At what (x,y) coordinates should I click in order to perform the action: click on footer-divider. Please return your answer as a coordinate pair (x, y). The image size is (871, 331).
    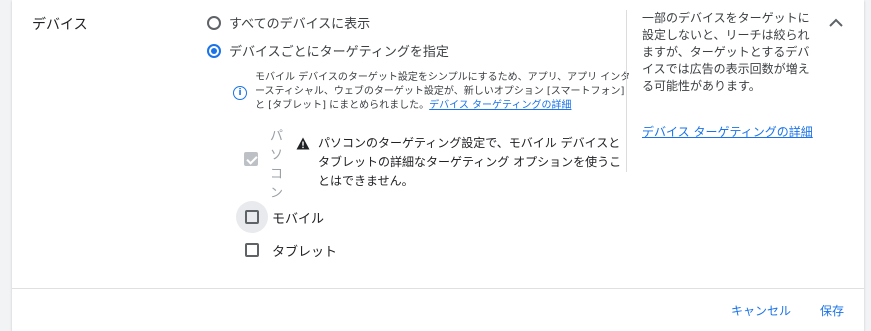
    Looking at the image, I should click on (438, 288).